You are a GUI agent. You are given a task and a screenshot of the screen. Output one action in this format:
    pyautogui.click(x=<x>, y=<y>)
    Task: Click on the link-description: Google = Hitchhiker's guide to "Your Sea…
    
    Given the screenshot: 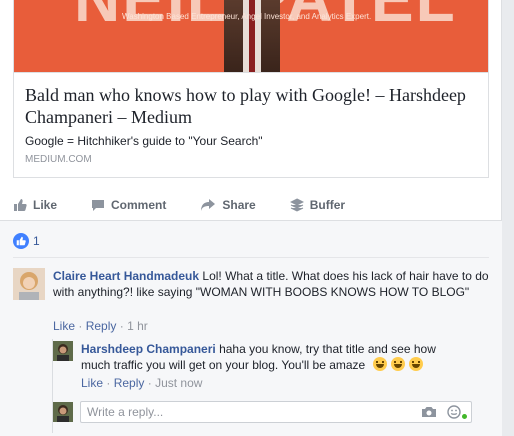 What is the action you would take?
    pyautogui.click(x=144, y=141)
    